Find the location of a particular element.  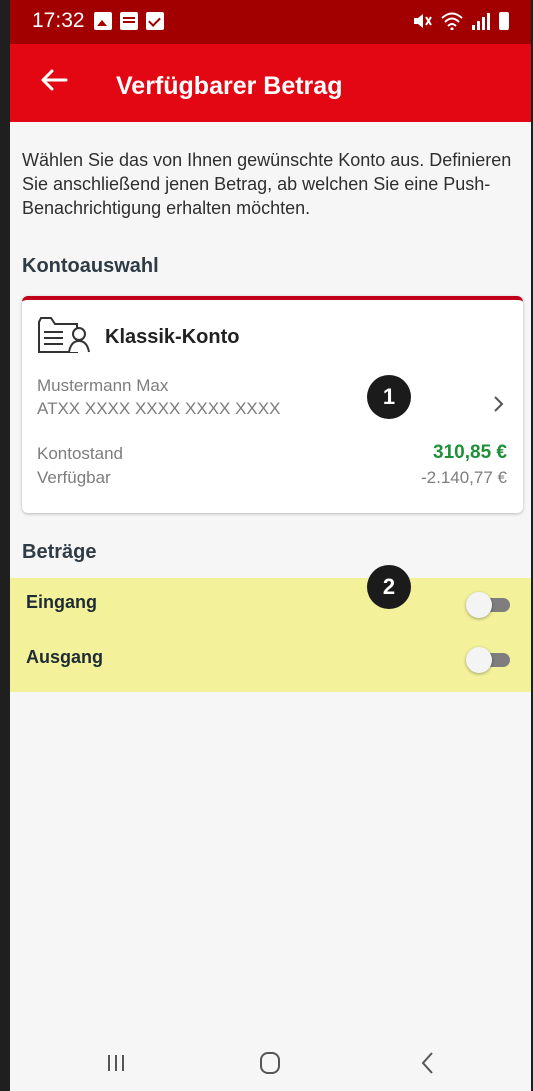

callout-badge-2: 2 is located at coordinates (389, 587).